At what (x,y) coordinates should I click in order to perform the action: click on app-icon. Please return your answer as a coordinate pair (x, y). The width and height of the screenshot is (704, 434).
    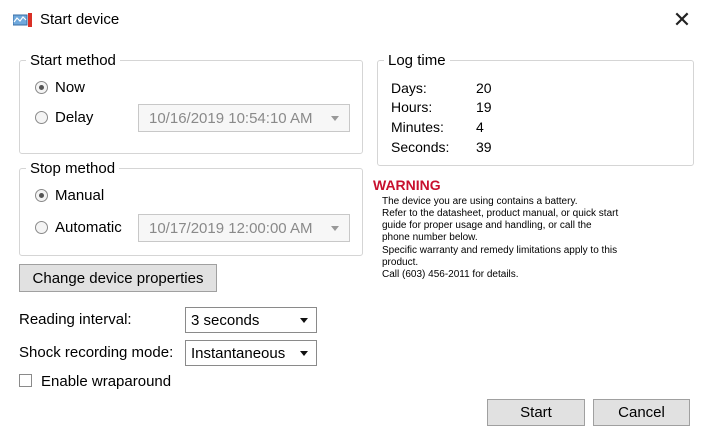
    Looking at the image, I should click on (22, 20).